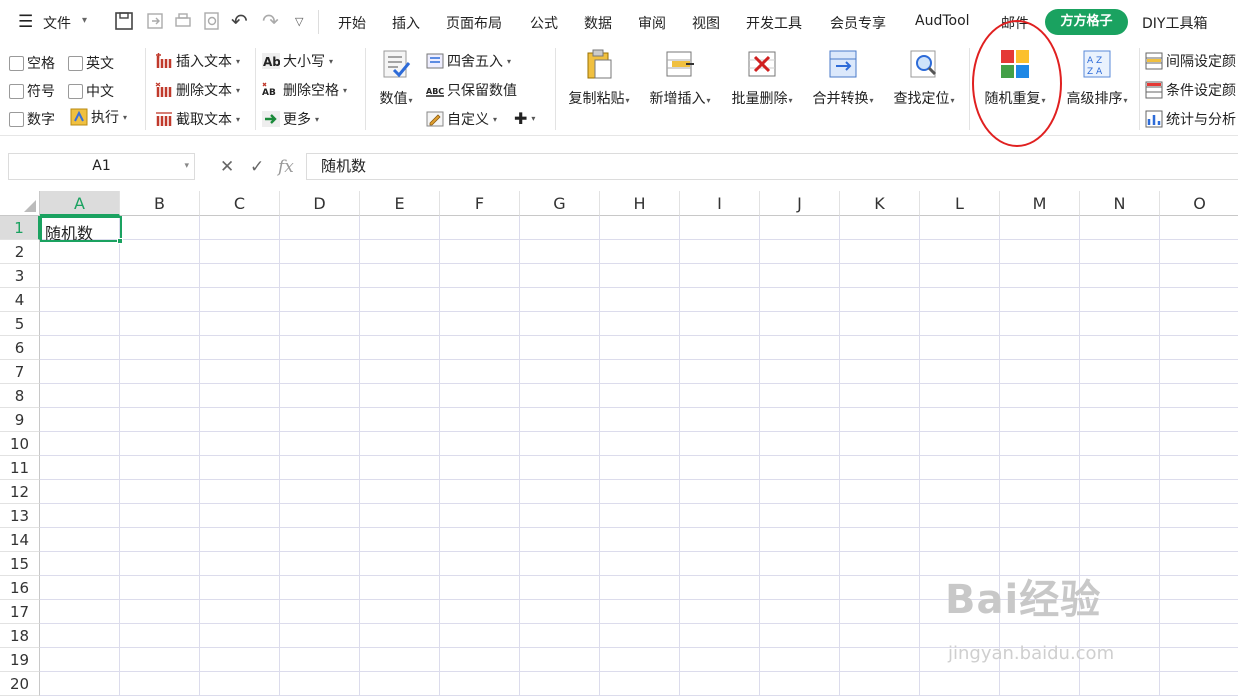  What do you see at coordinates (1040, 684) in the screenshot?
I see `cell-m20` at bounding box center [1040, 684].